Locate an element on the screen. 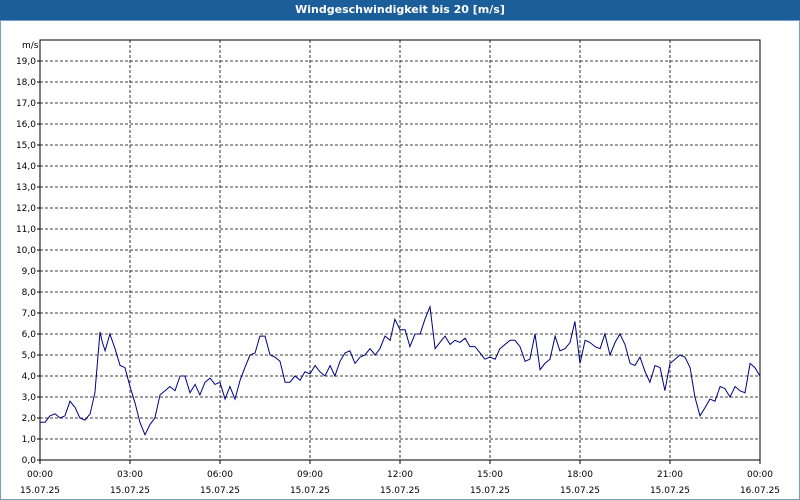 The height and width of the screenshot is (500, 800). y-axis-unit-label: m/s is located at coordinates (30, 46).